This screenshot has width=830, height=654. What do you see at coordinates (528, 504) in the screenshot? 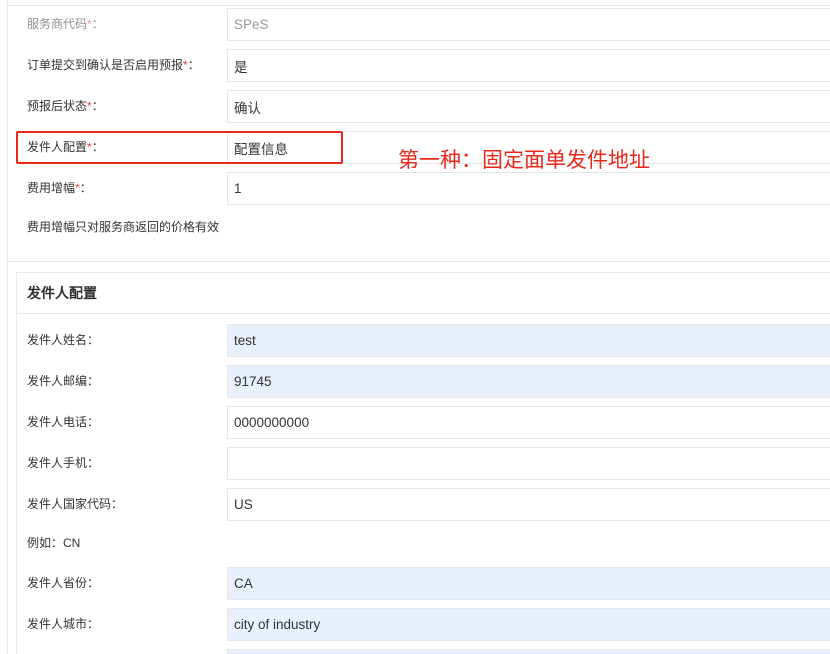
I see `sender-country-code-input` at bounding box center [528, 504].